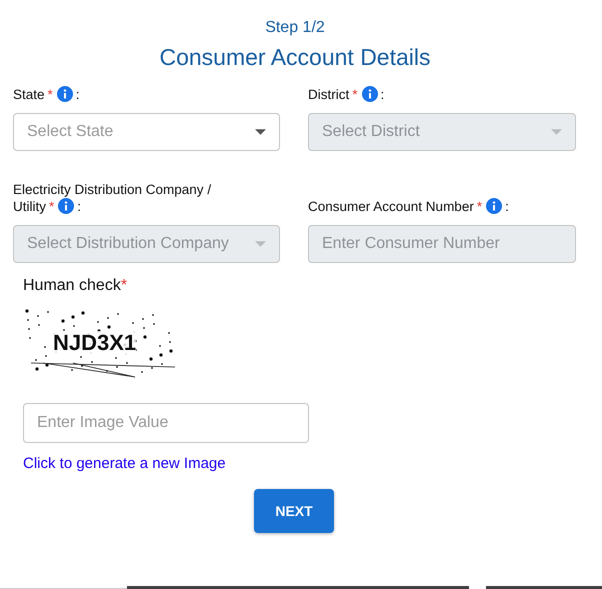  Describe the element at coordinates (146, 132) in the screenshot. I see `select-dropdown: Select State` at that location.